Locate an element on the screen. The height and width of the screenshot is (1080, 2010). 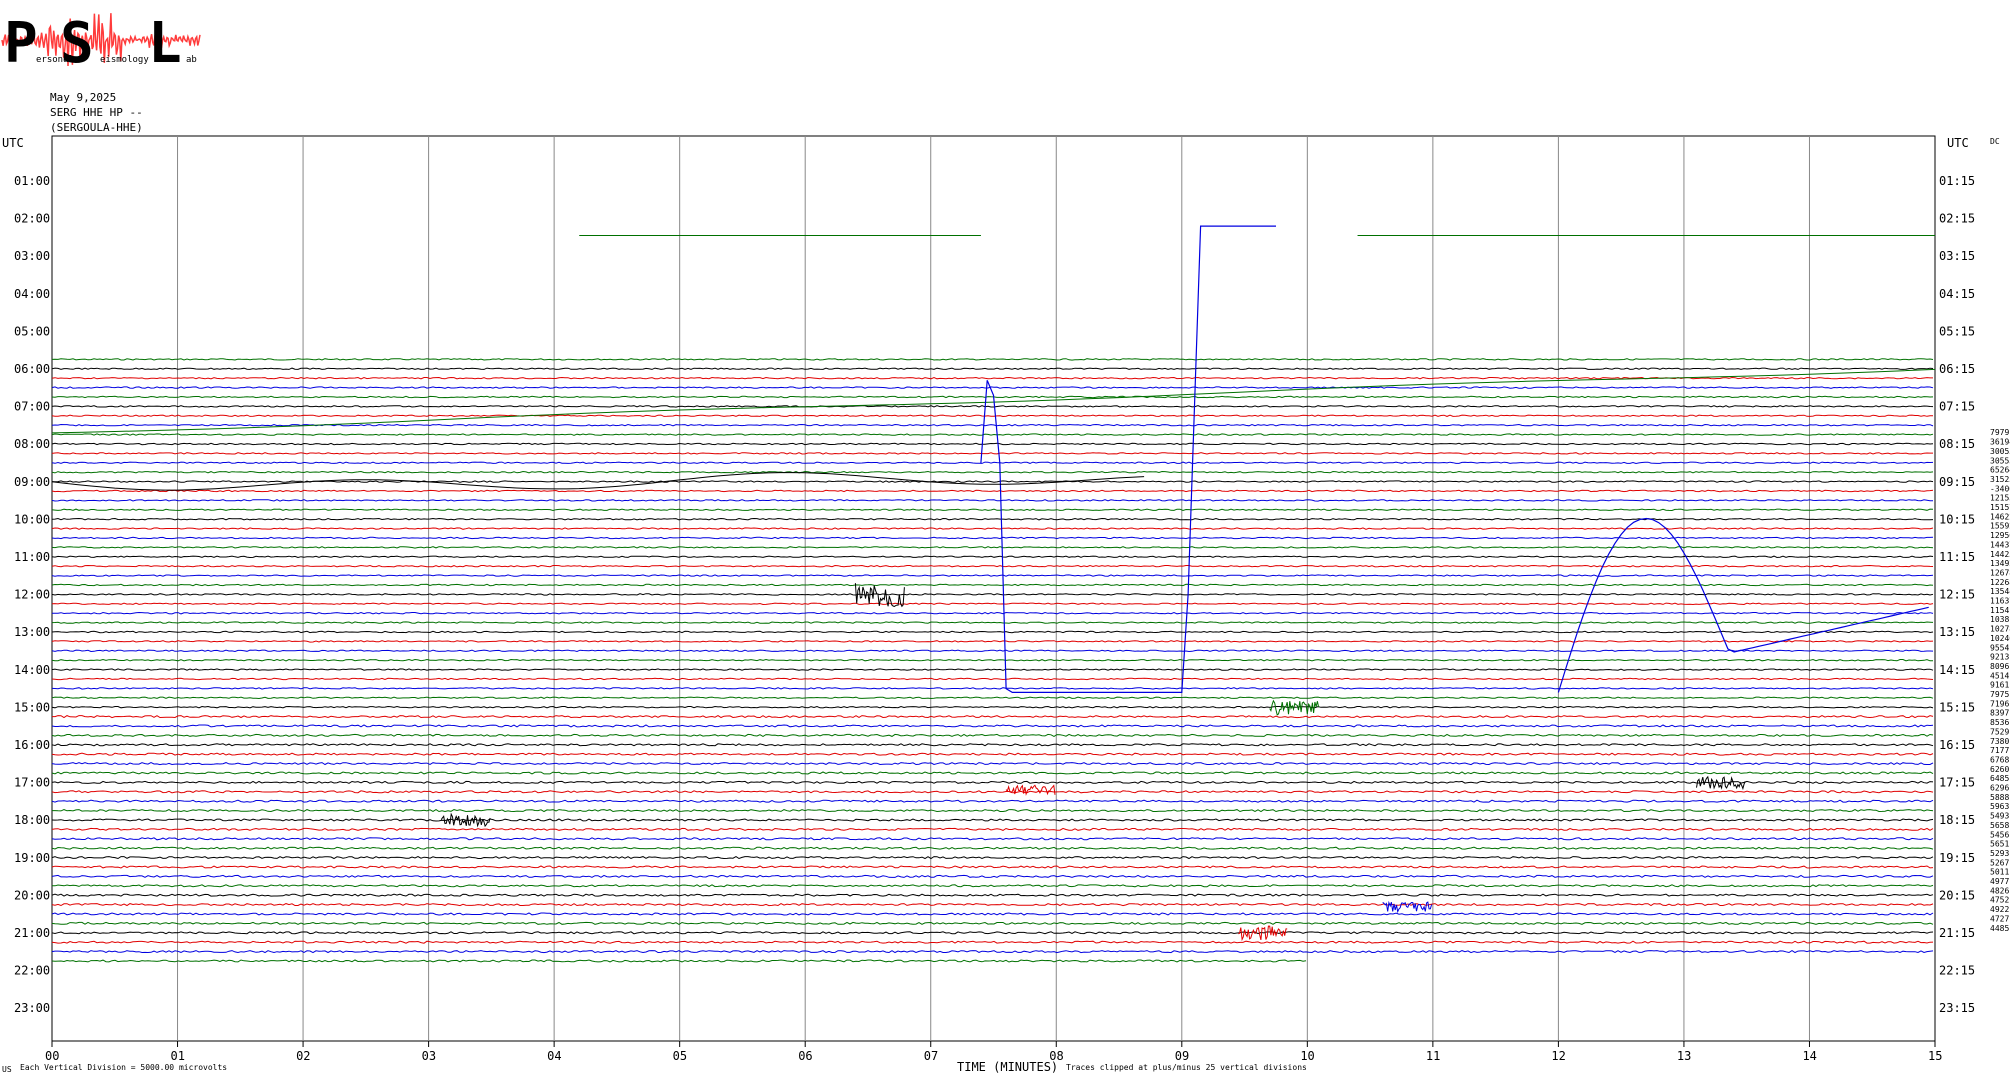
row-mean-value: 9213 is located at coordinates (1999, 657).